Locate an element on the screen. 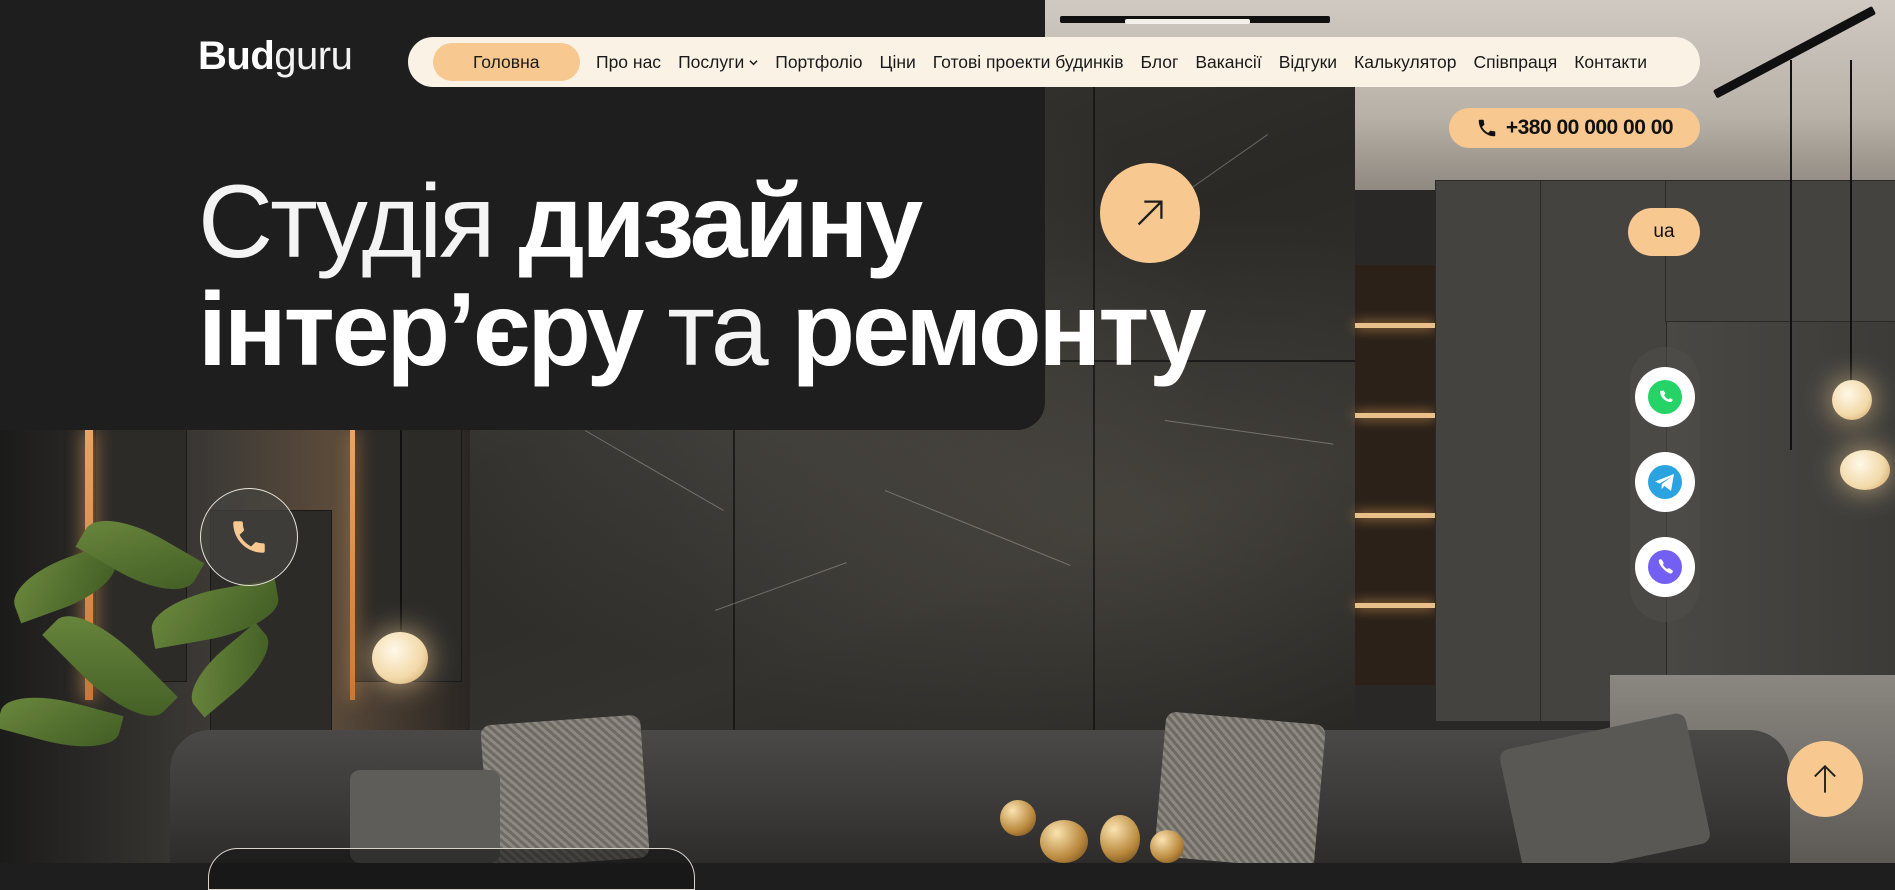 The image size is (1895, 890). arrow-up-right-icon is located at coordinates (1150, 213).